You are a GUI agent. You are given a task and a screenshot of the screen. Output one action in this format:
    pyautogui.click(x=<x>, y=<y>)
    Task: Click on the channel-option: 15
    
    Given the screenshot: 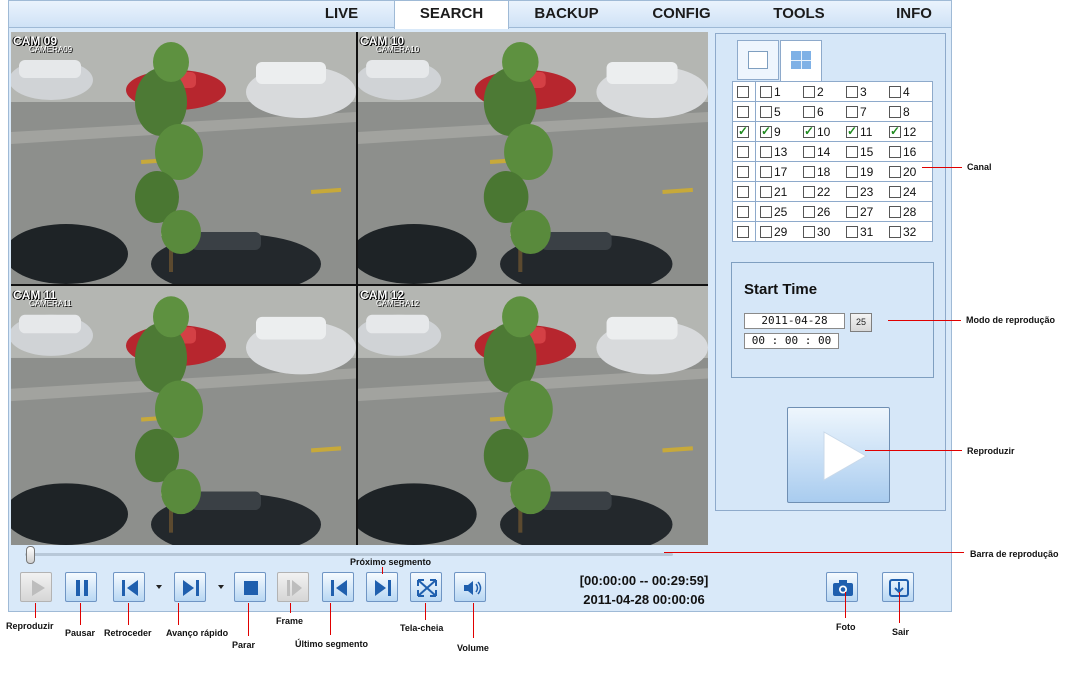 What is the action you would take?
    pyautogui.click(x=867, y=152)
    